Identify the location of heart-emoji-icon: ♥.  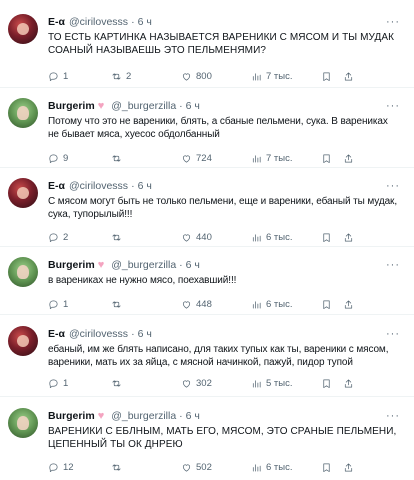
(101, 106).